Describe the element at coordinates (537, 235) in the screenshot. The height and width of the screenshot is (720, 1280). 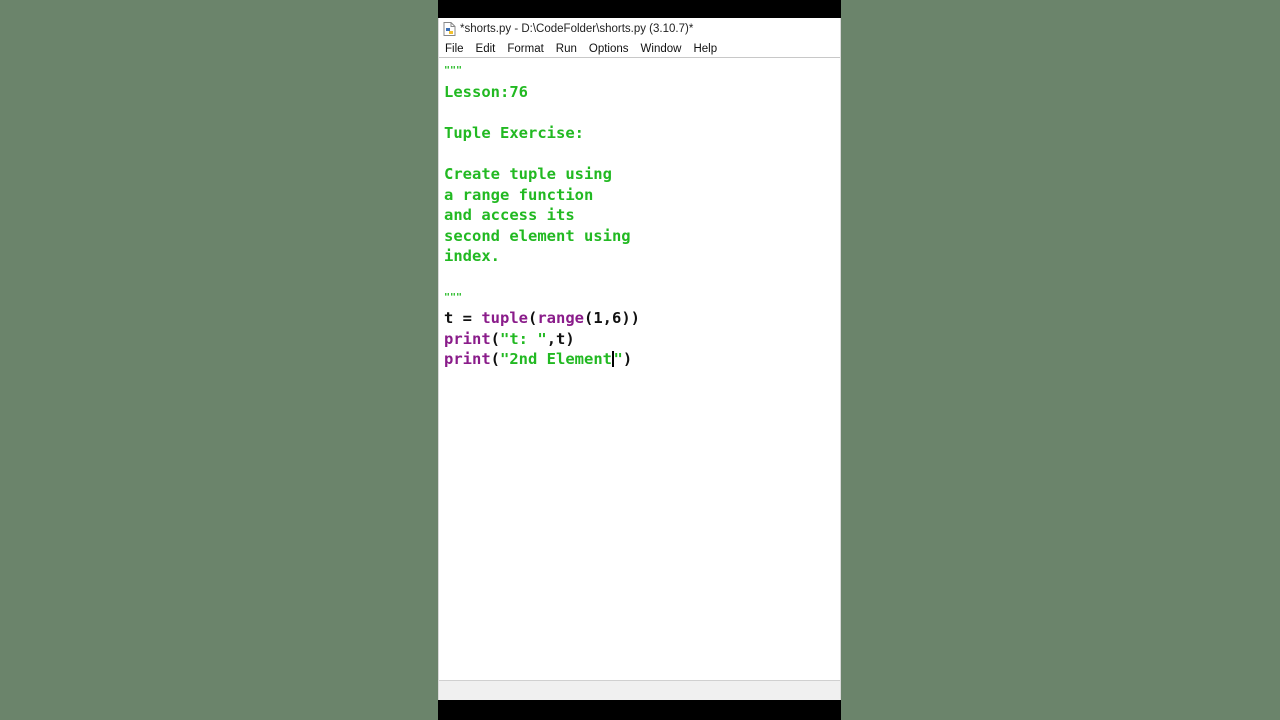
I see `code-line: second element using` at that location.